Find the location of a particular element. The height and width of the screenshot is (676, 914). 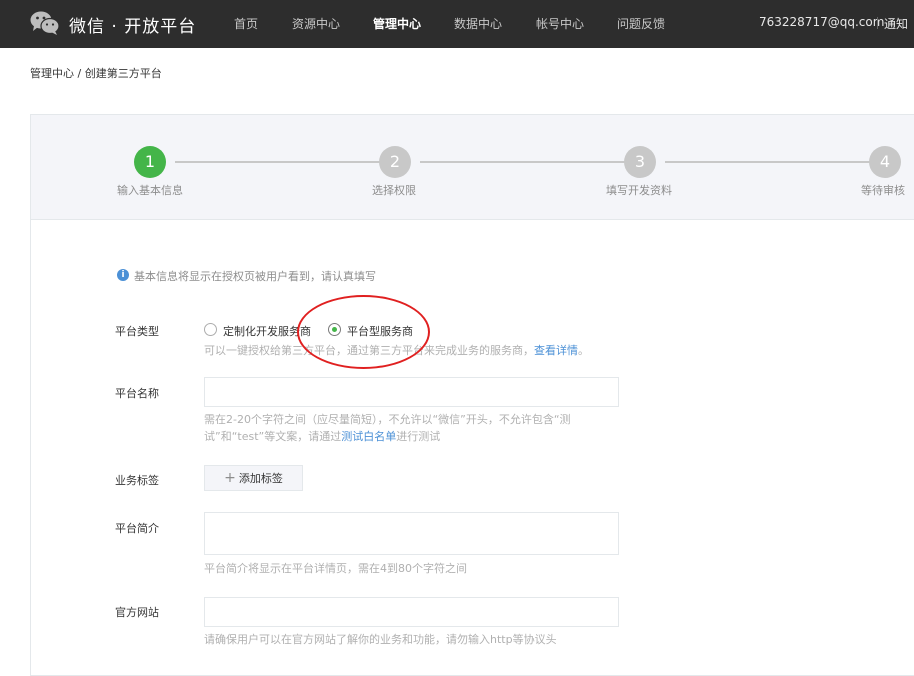

step-3-circle: 3 is located at coordinates (640, 162).